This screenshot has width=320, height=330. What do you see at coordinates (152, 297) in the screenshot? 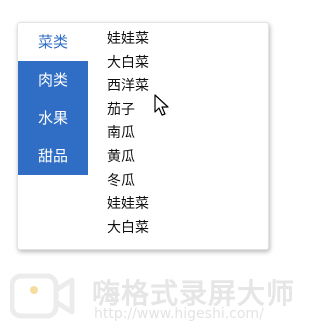
I see `watermark: 嗨格式录屏大师 http://www.higeshi.com/` at bounding box center [152, 297].